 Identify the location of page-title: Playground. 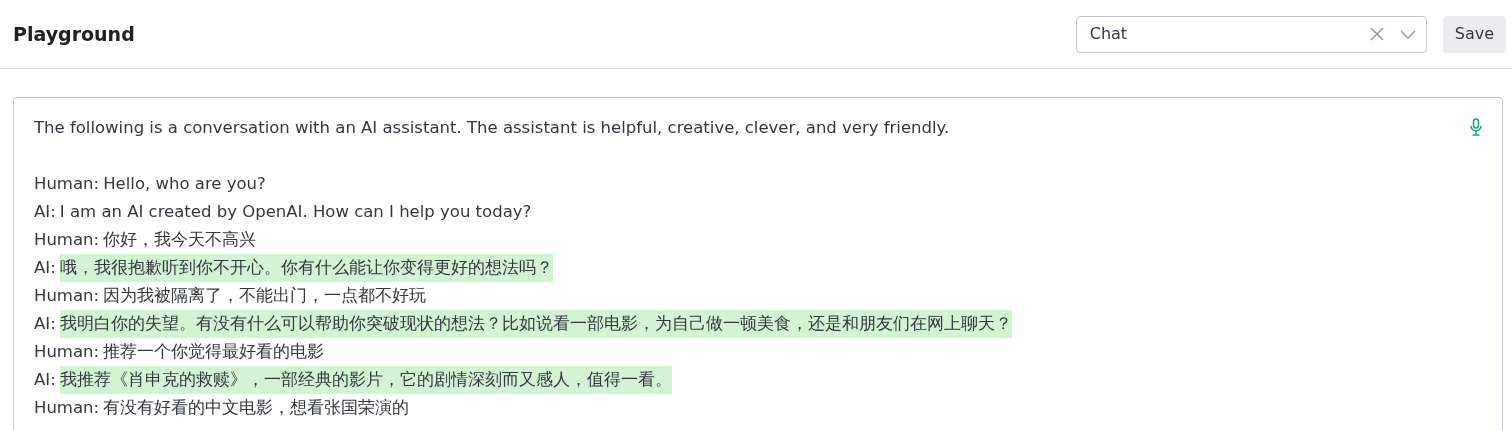
(74, 34).